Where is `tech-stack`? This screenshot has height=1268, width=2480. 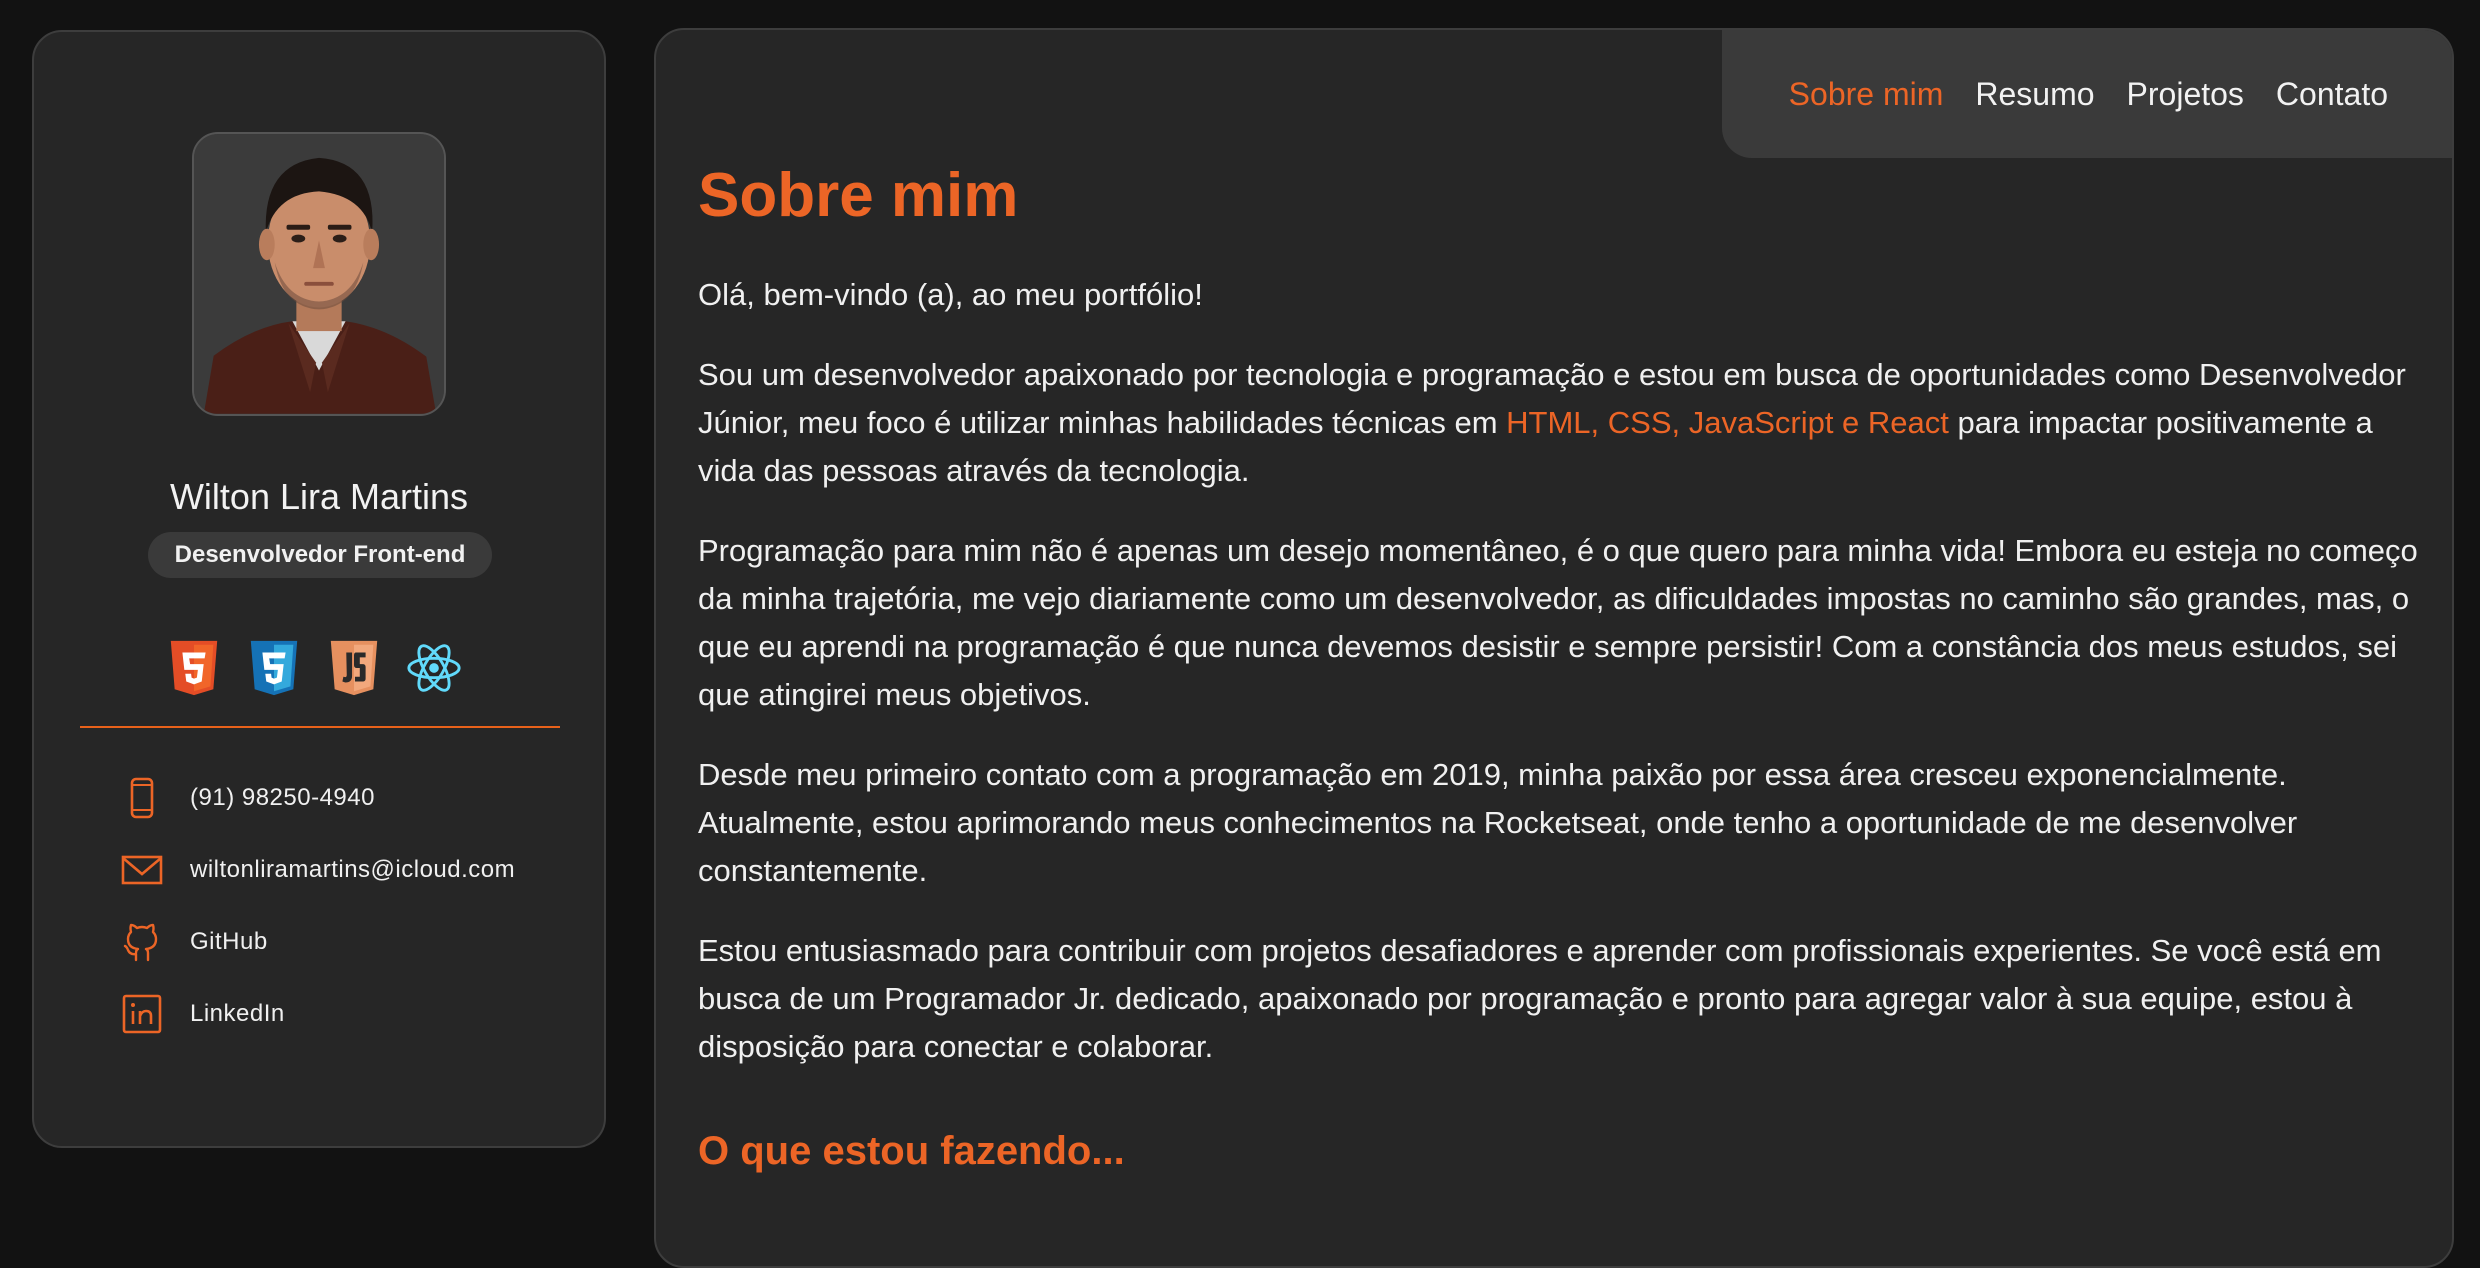
tech-stack is located at coordinates (319, 668).